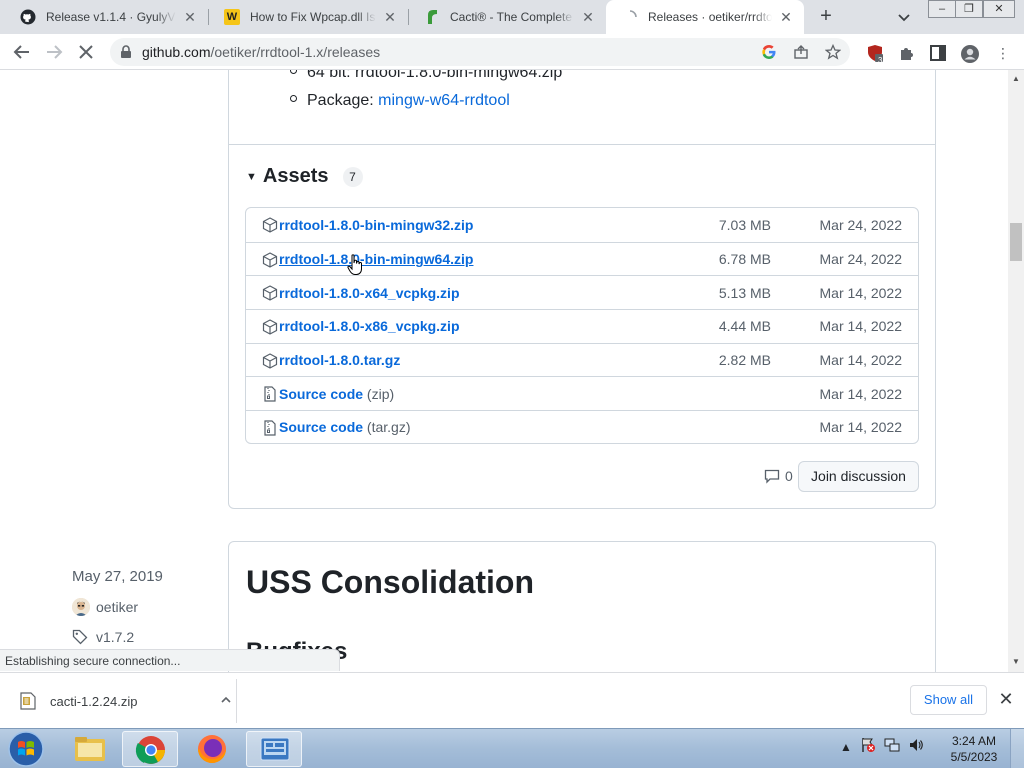 This screenshot has height=768, width=1024. Describe the element at coordinates (826, 17) in the screenshot. I see `new-tab-button: +` at that location.